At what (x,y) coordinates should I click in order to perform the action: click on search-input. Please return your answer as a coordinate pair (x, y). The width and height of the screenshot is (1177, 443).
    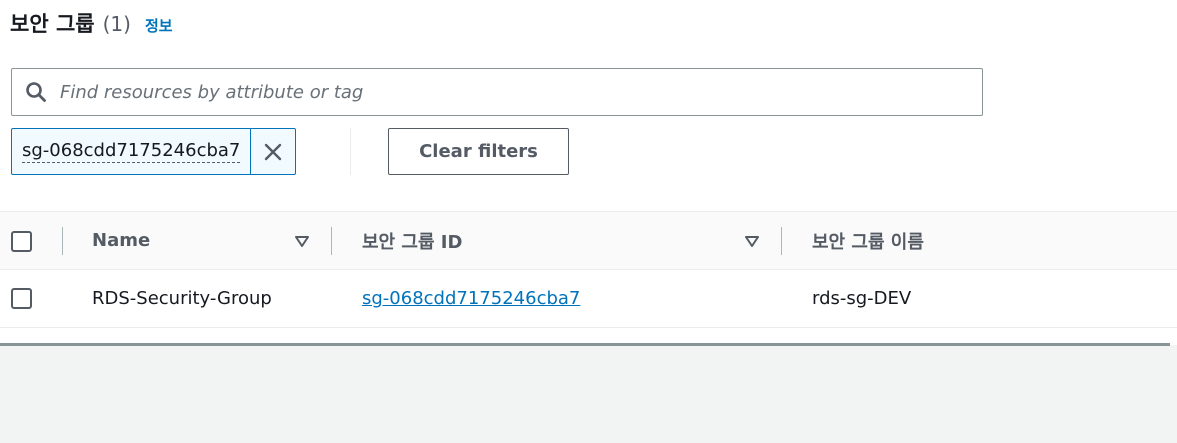
    Looking at the image, I should click on (521, 92).